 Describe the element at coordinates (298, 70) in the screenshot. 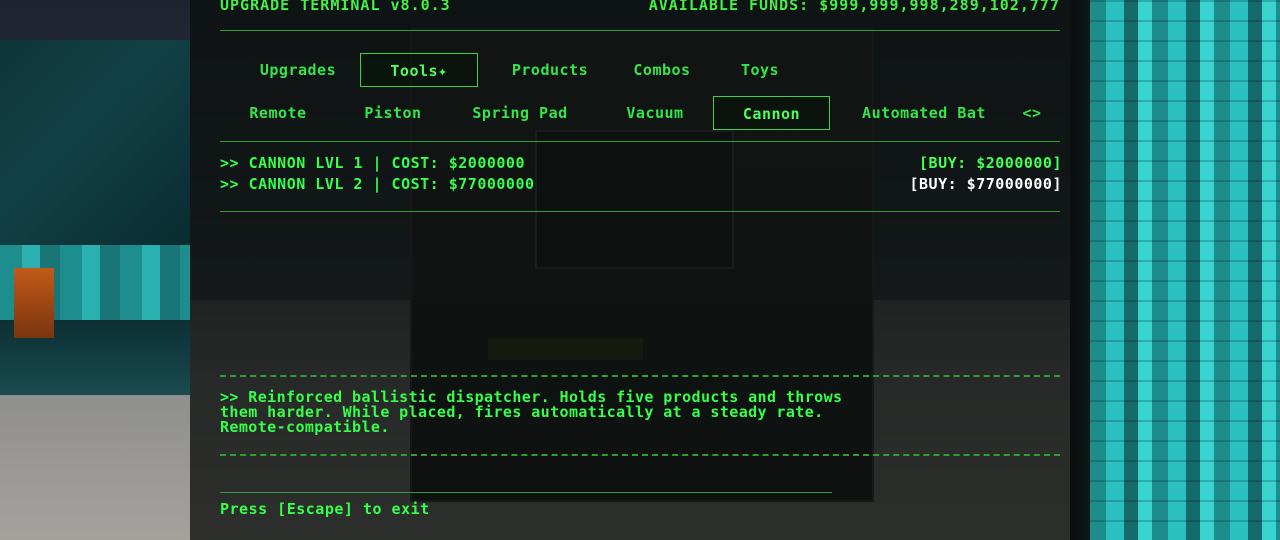

I see `tab-upgrades: Upgrades` at that location.